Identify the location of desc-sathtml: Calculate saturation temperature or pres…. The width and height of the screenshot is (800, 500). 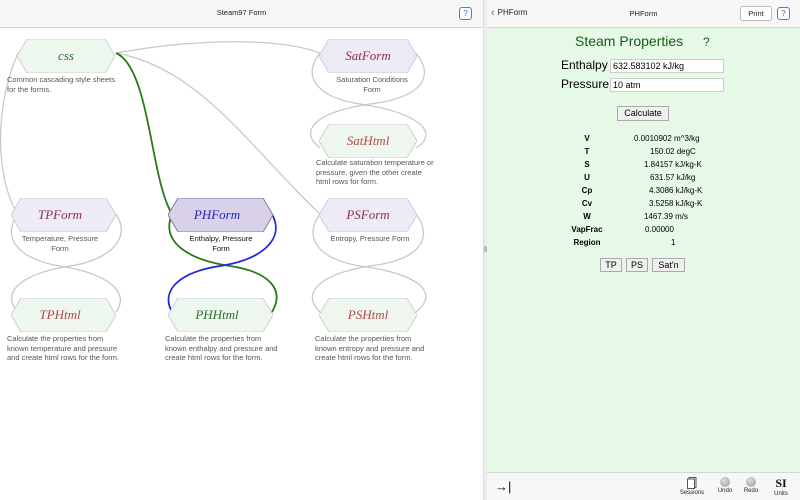
(375, 172).